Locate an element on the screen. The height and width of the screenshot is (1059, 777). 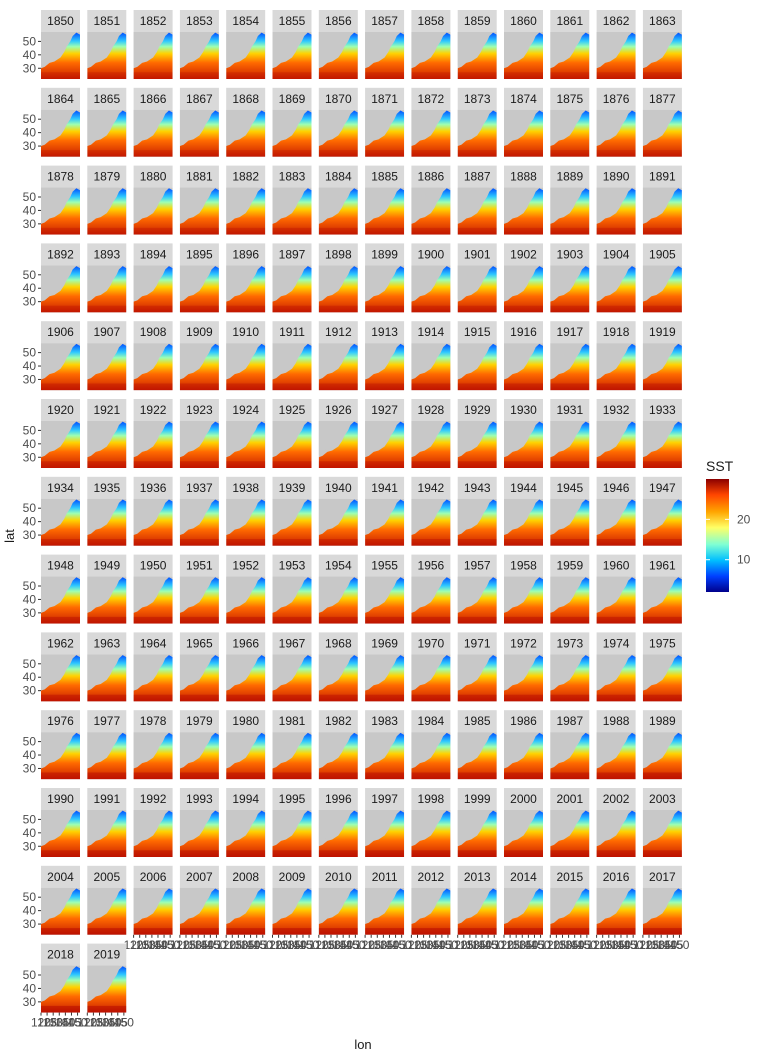
facet-strip-label: 1871 is located at coordinates (384, 99).